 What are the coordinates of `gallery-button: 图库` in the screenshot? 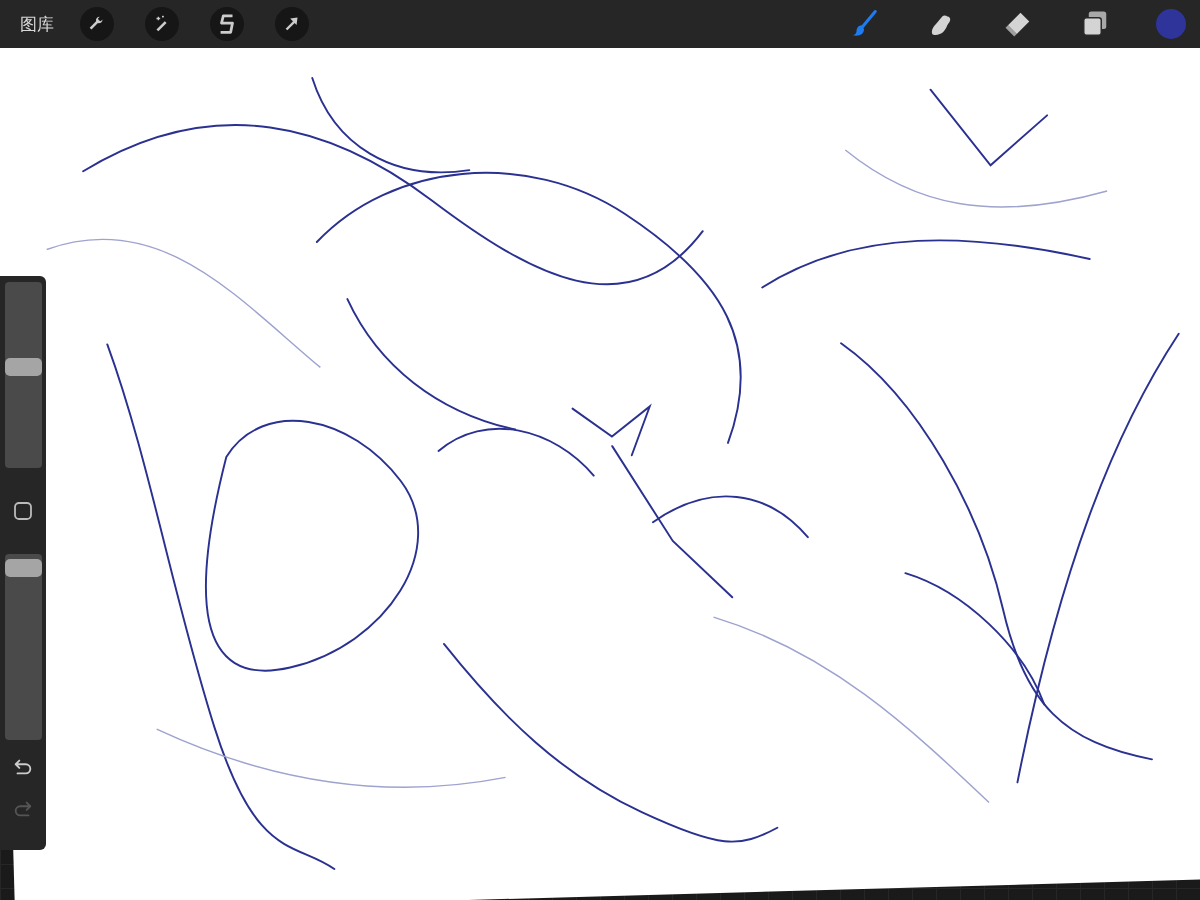 It's located at (37, 24).